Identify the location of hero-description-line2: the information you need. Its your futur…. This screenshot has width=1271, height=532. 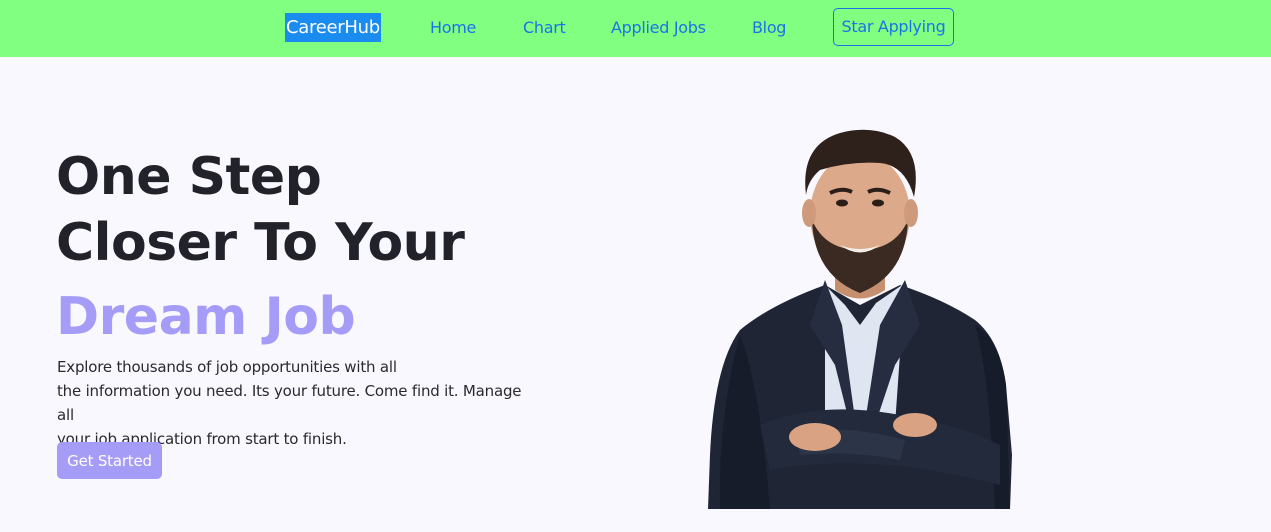
(289, 403).